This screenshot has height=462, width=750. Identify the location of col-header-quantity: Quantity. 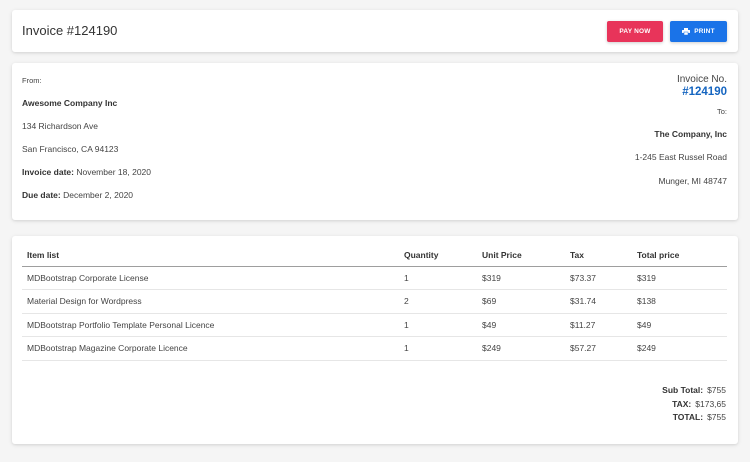
(438, 255).